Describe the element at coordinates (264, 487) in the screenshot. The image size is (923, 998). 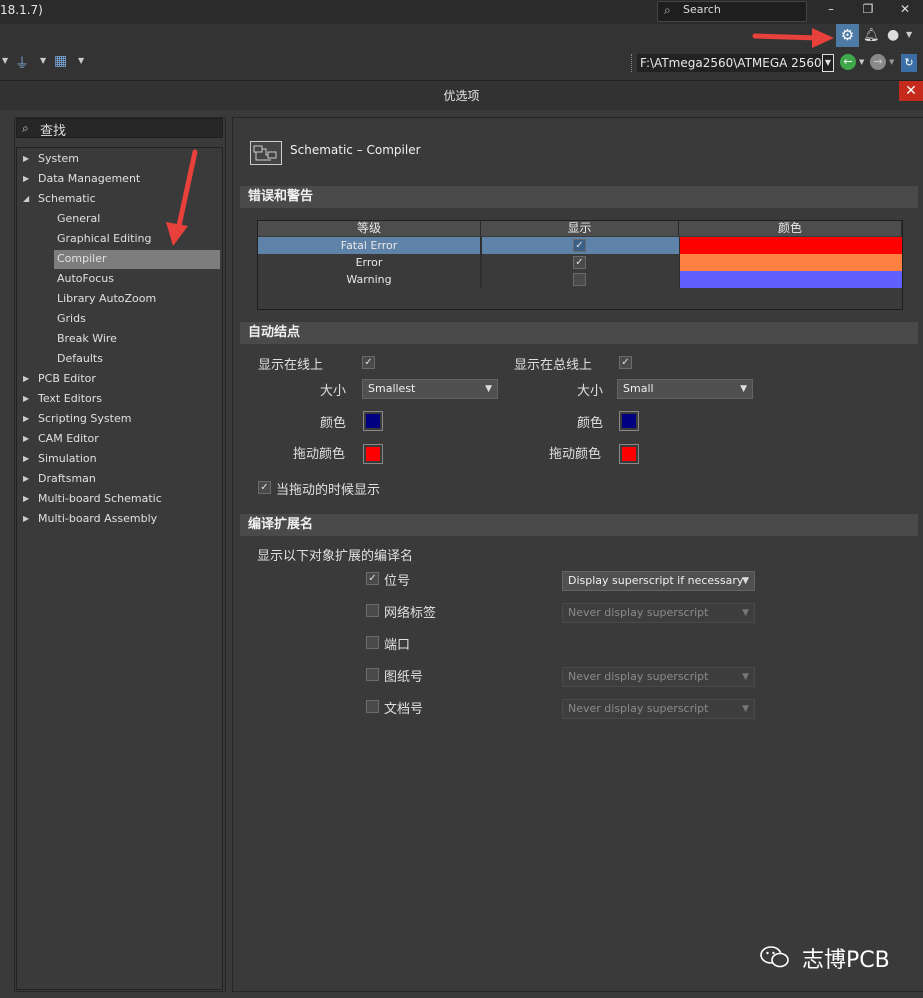
I see `show-when-dragging-checkbox: ✓` at that location.